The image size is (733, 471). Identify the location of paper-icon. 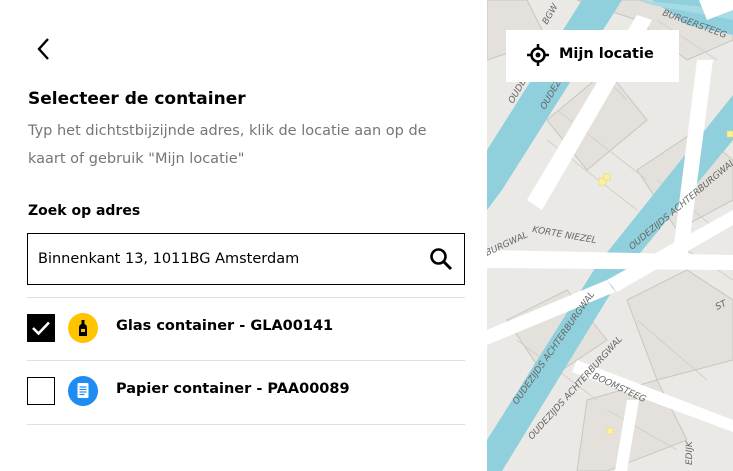
(83, 390).